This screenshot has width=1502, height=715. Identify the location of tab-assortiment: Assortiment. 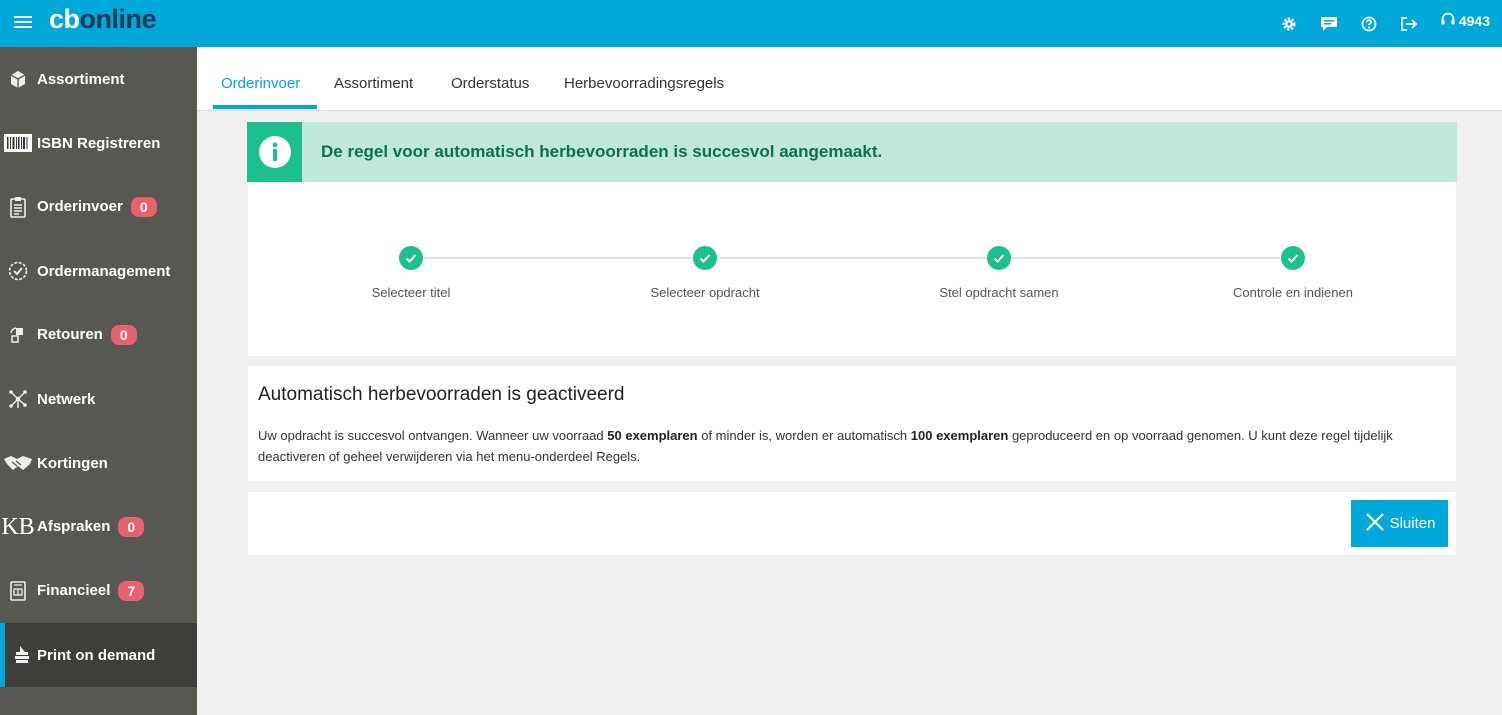
(373, 83).